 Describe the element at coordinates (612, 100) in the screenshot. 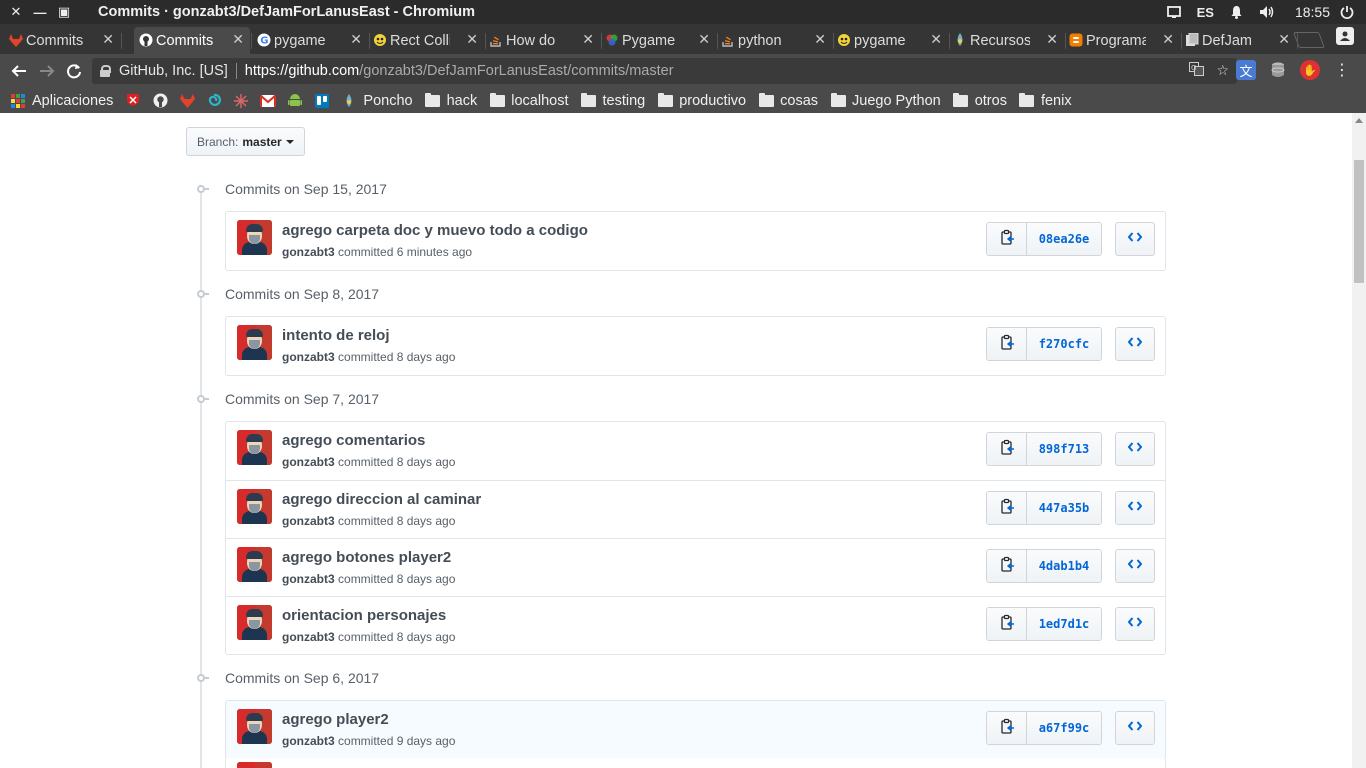

I see `bookmark-testing: testing` at that location.